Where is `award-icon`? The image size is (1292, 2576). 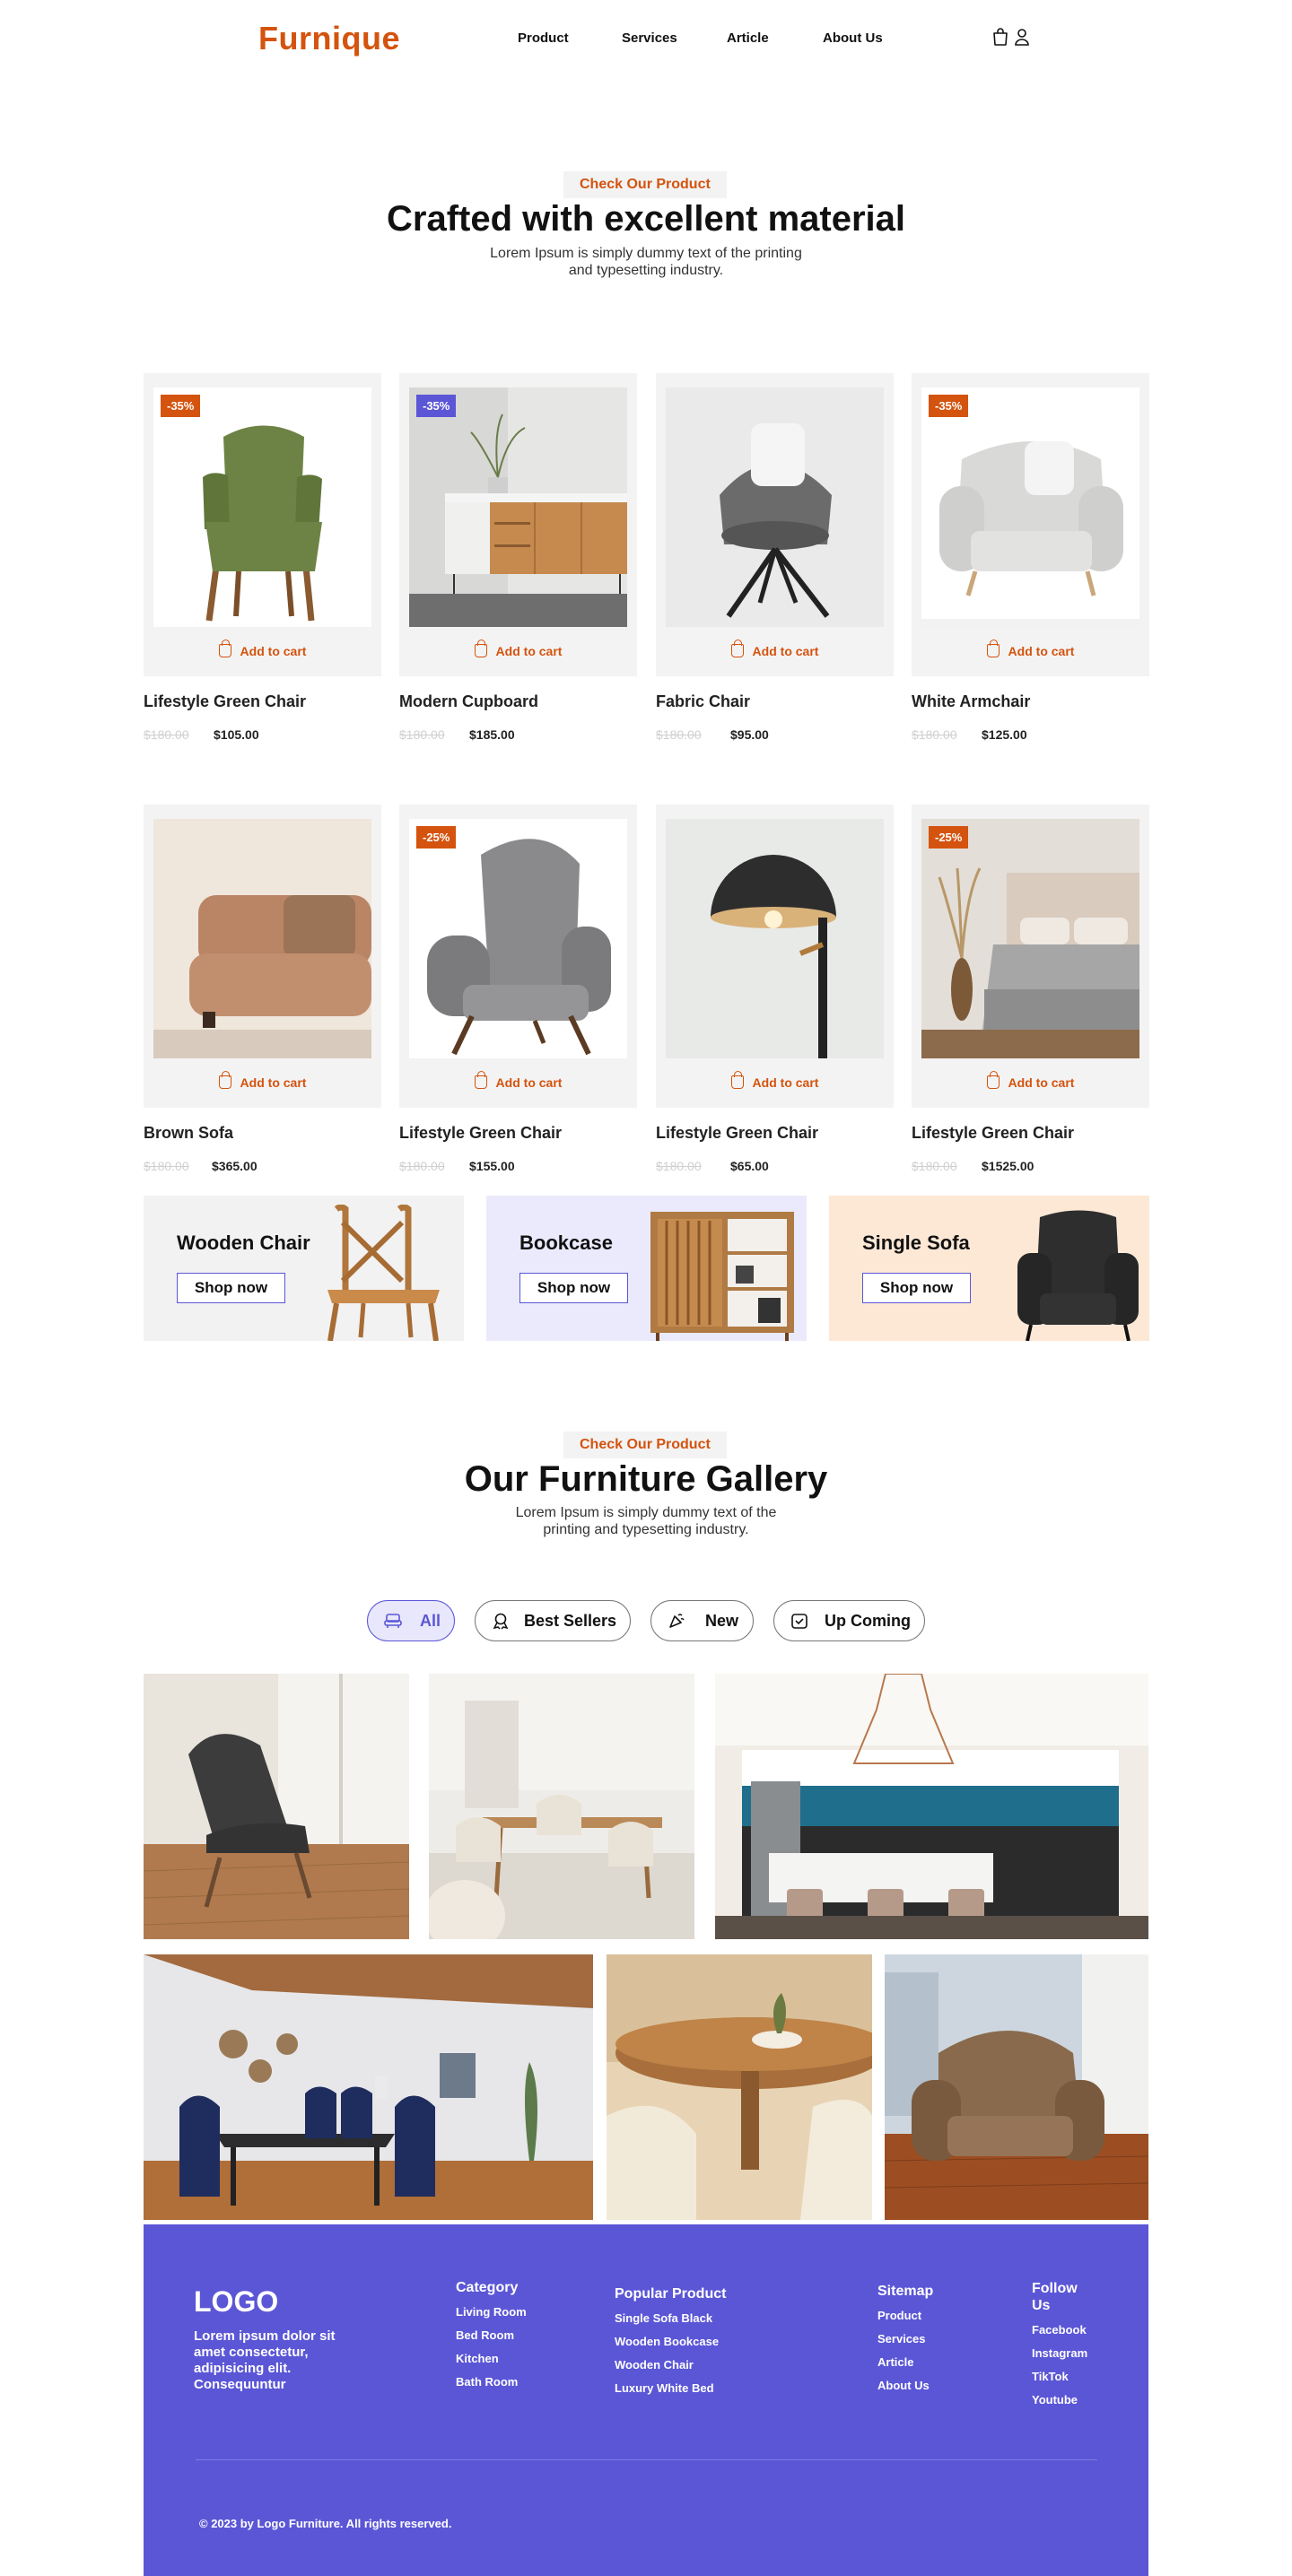 award-icon is located at coordinates (501, 1621).